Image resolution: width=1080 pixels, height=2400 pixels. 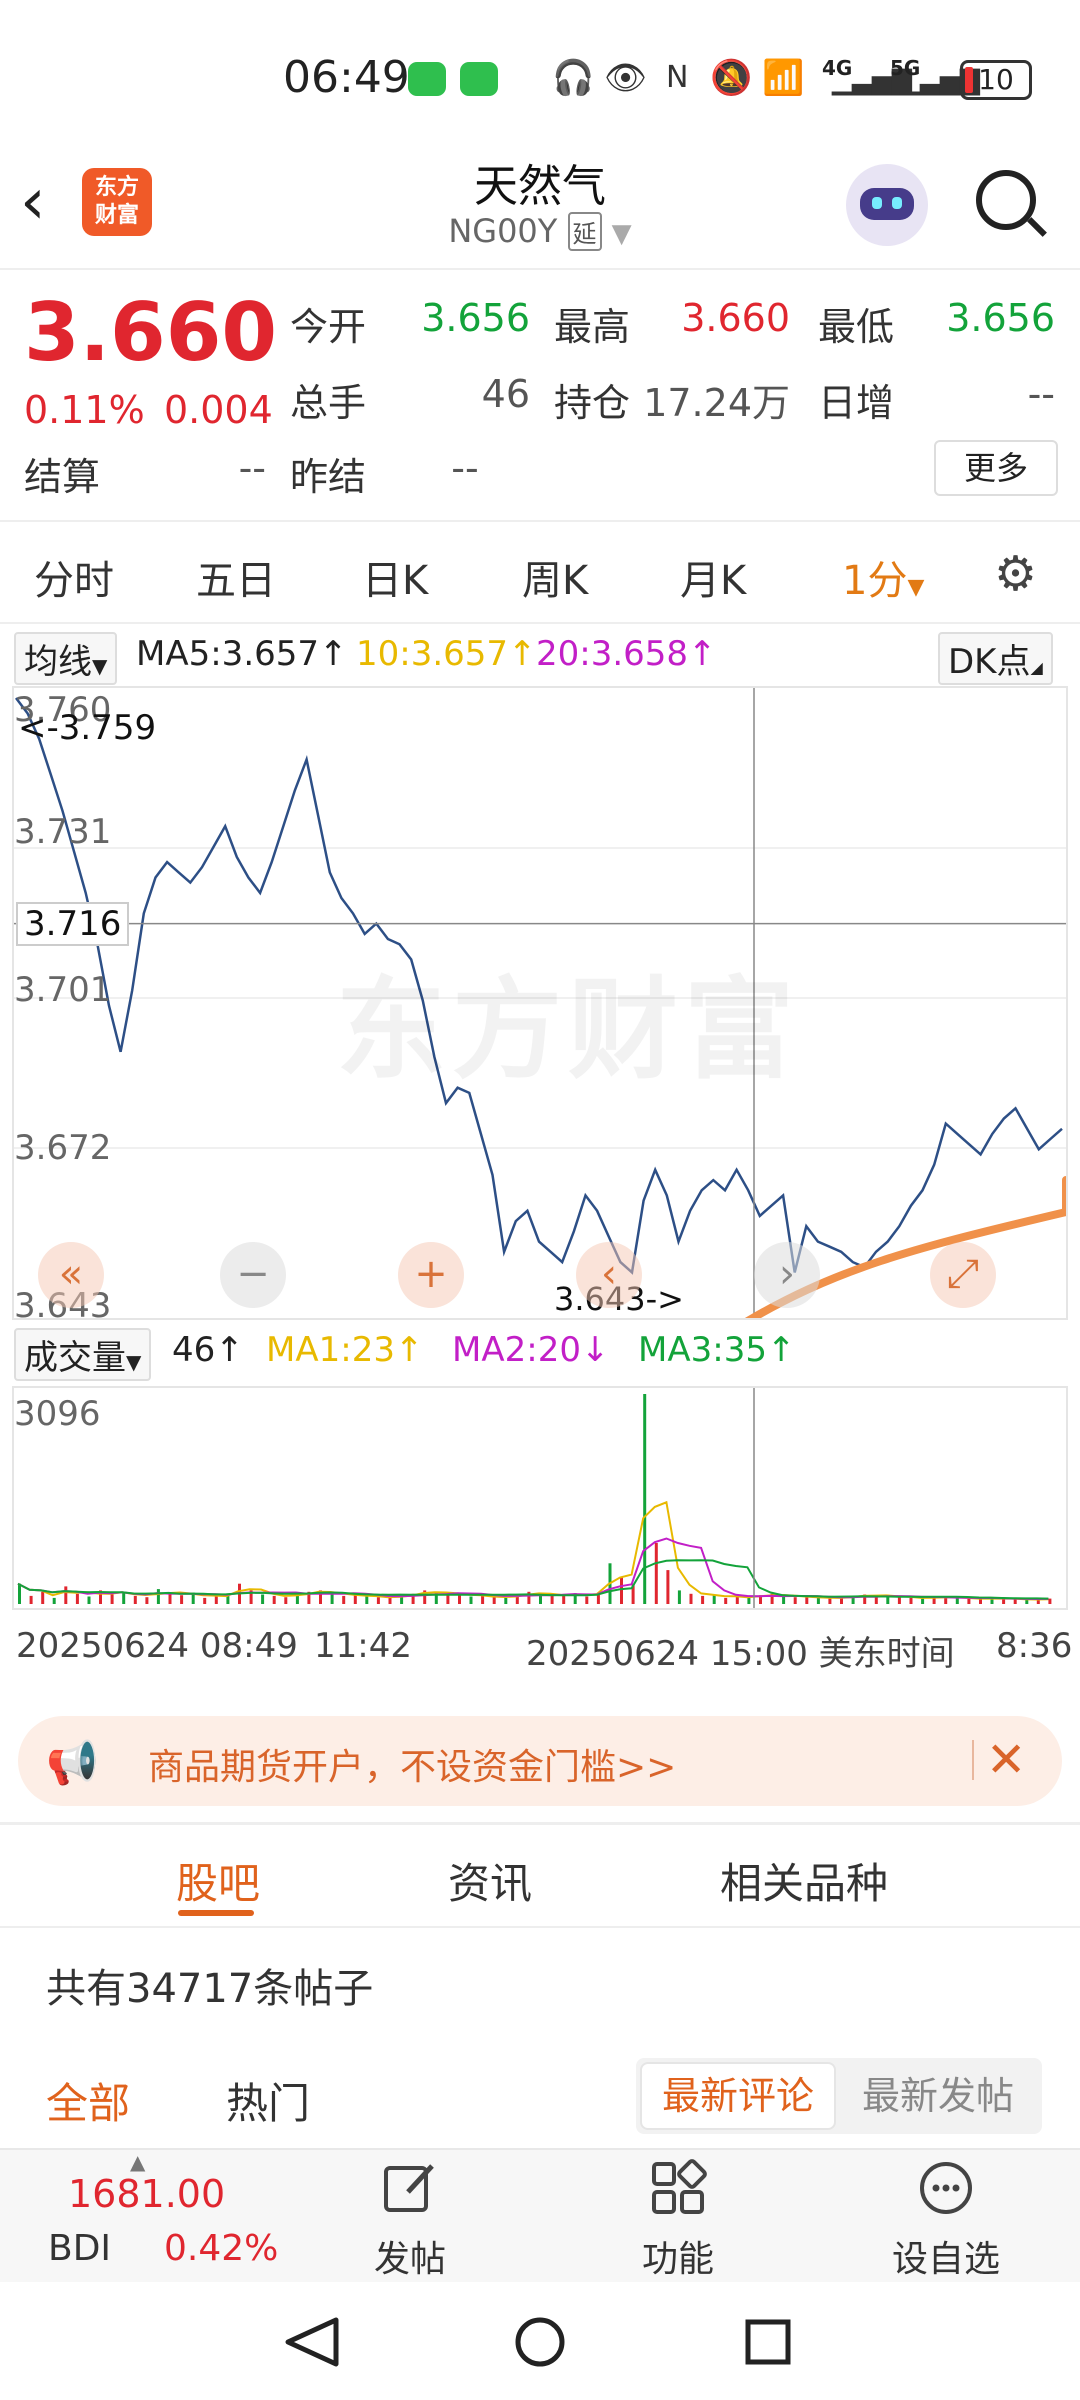 I want to click on vol-ma3-name: MA3, so click(x=675, y=1350).